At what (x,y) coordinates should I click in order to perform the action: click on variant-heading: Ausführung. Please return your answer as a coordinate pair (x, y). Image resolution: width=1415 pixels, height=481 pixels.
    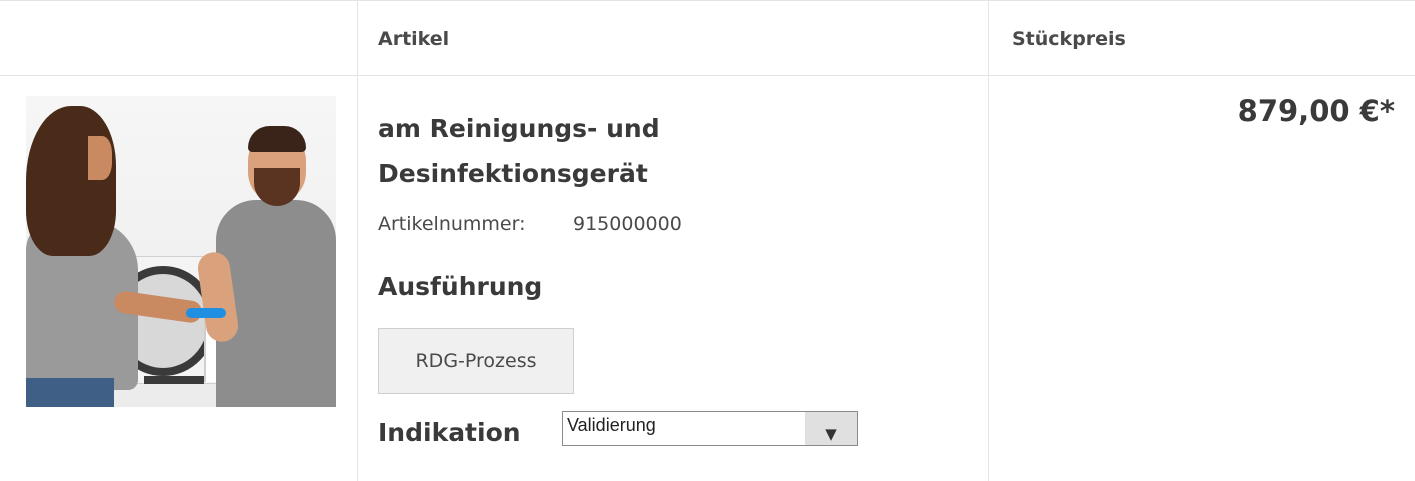
    Looking at the image, I should click on (460, 286).